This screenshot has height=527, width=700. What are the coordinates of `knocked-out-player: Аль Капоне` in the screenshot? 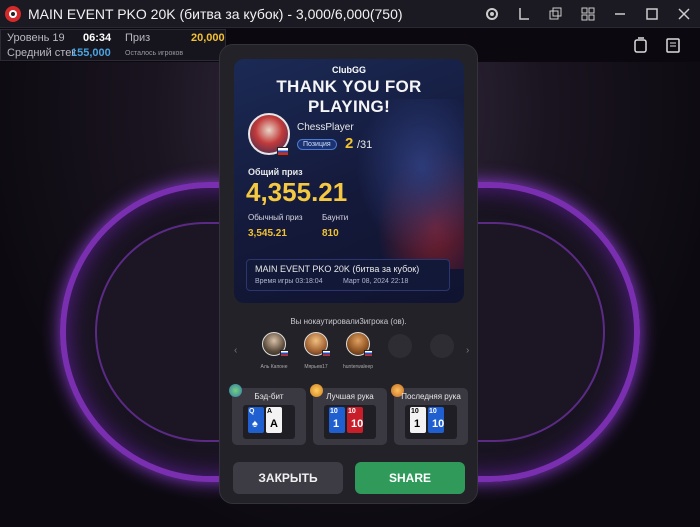 It's located at (273, 352).